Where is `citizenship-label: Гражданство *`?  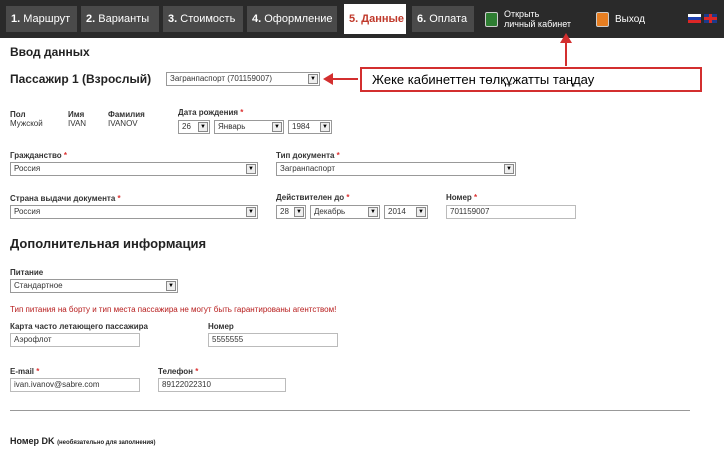
citizenship-label: Гражданство * is located at coordinates (38, 155).